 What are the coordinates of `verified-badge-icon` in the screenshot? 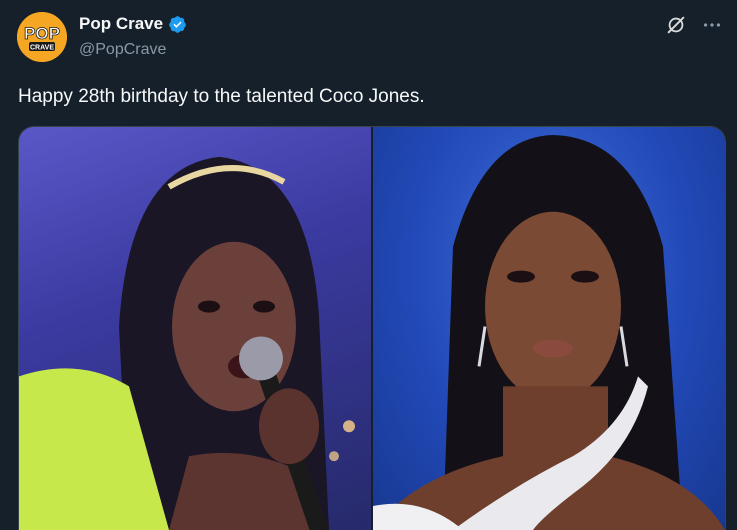 It's located at (177, 24).